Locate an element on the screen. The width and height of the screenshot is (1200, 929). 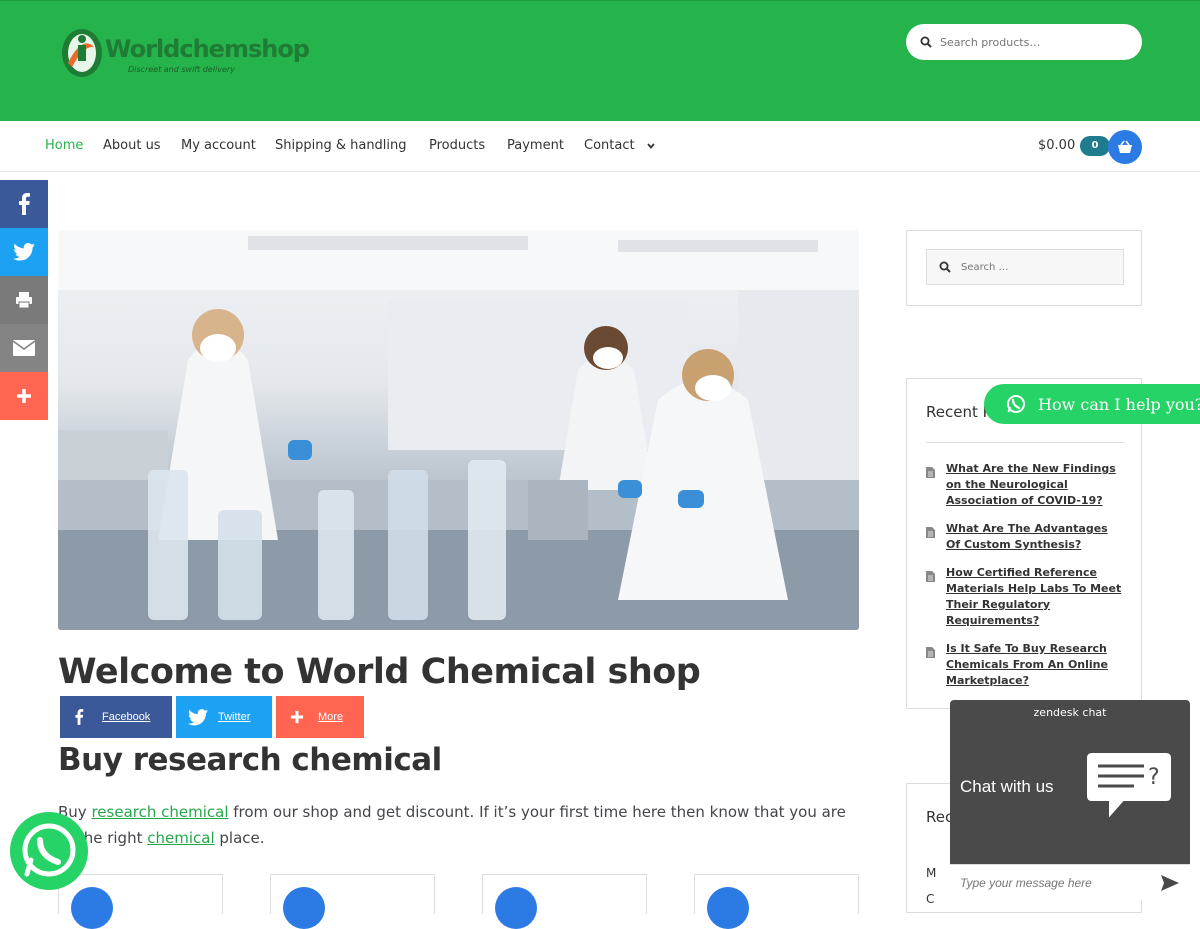
chat-message-box is located at coordinates (1070, 882).